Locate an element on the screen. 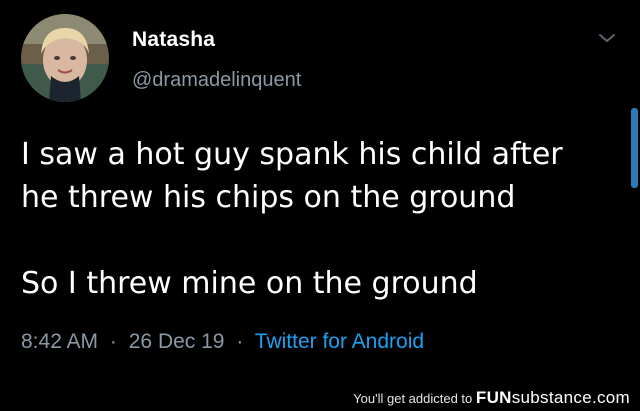 The width and height of the screenshot is (640, 411). tweet-line: So I threw mine on the ground is located at coordinates (249, 283).